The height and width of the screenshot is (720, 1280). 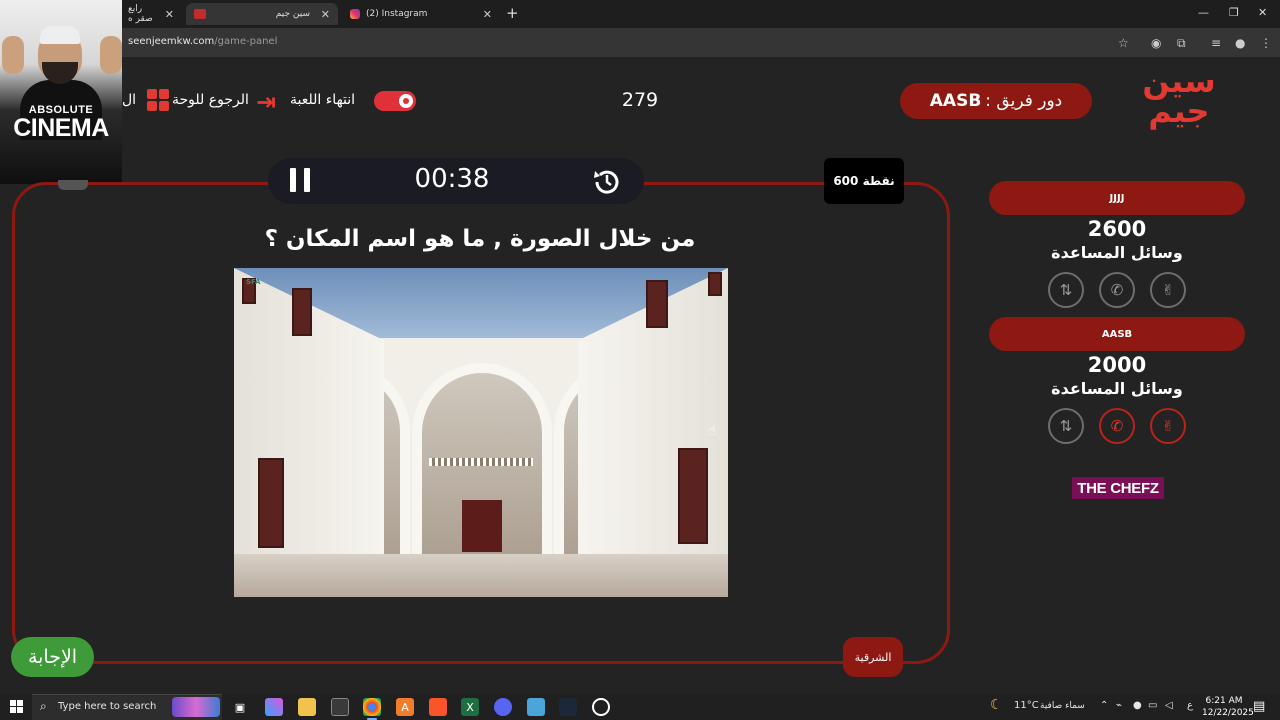 What do you see at coordinates (60, 35) in the screenshot?
I see `webcam-person-cap` at bounding box center [60, 35].